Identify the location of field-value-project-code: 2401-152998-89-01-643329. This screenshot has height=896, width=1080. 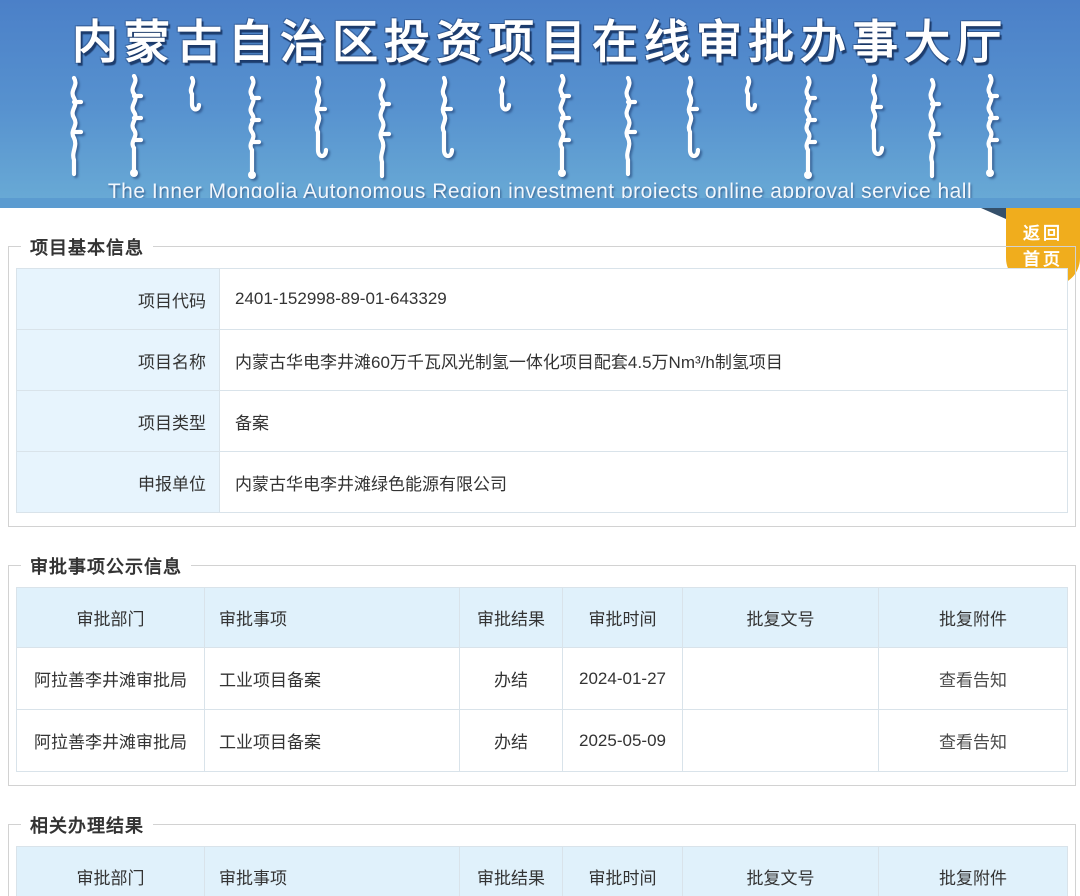
(643, 299).